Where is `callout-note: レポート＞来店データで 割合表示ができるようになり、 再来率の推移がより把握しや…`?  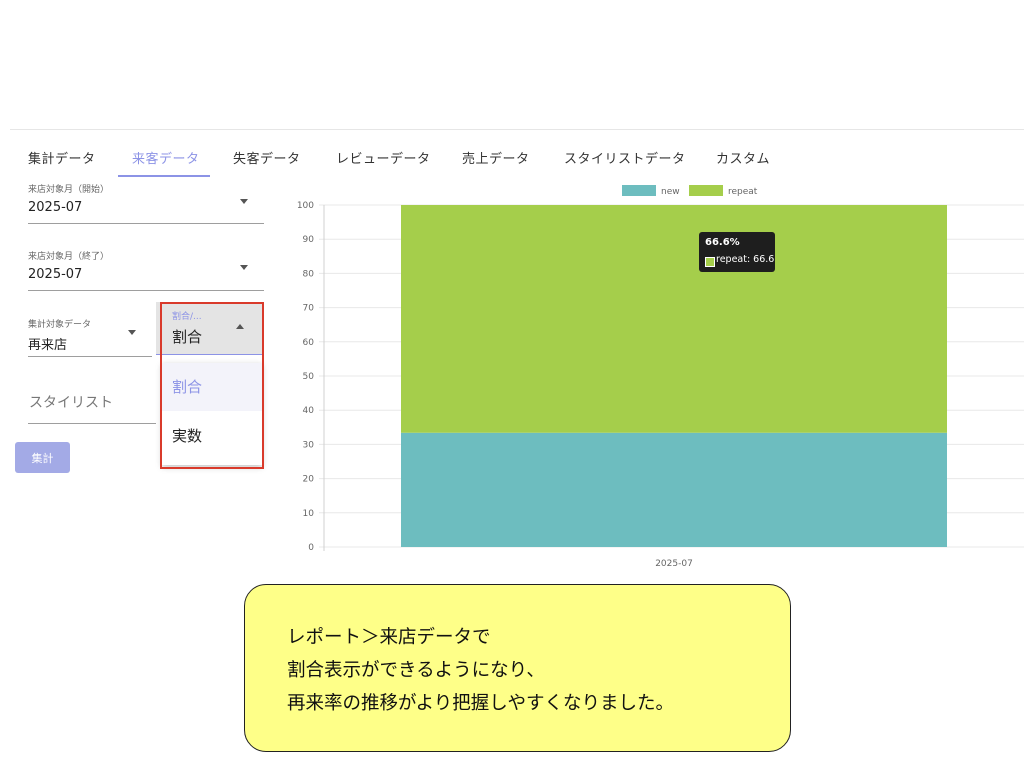 callout-note: レポート＞来店データで 割合表示ができるようになり、 再来率の推移がより把握しや… is located at coordinates (517, 668).